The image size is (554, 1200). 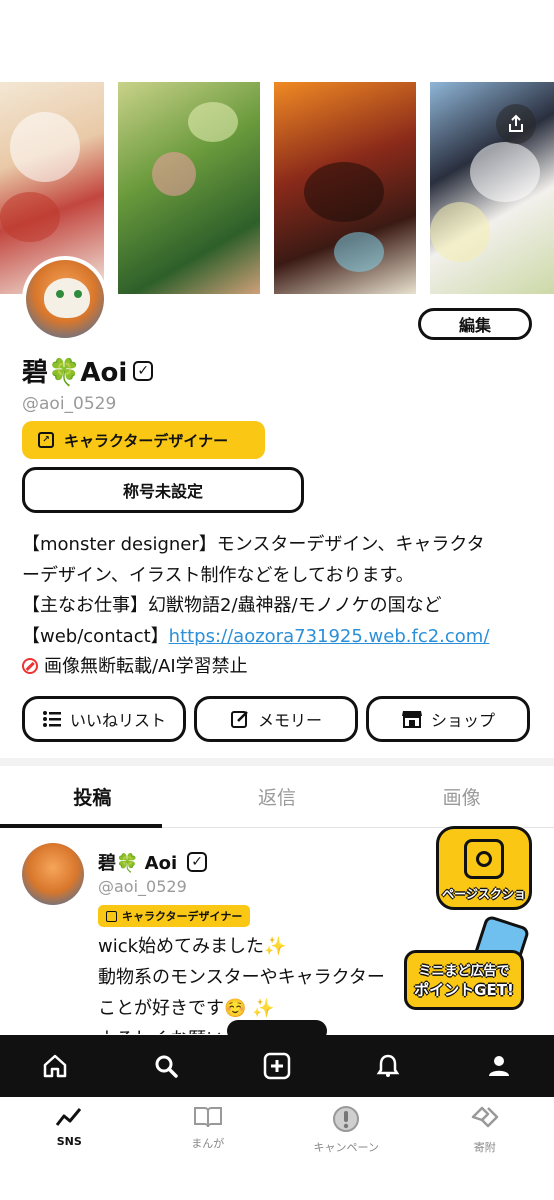 I want to click on profile-tabs: 投稿 返信 画像, so click(x=277, y=797).